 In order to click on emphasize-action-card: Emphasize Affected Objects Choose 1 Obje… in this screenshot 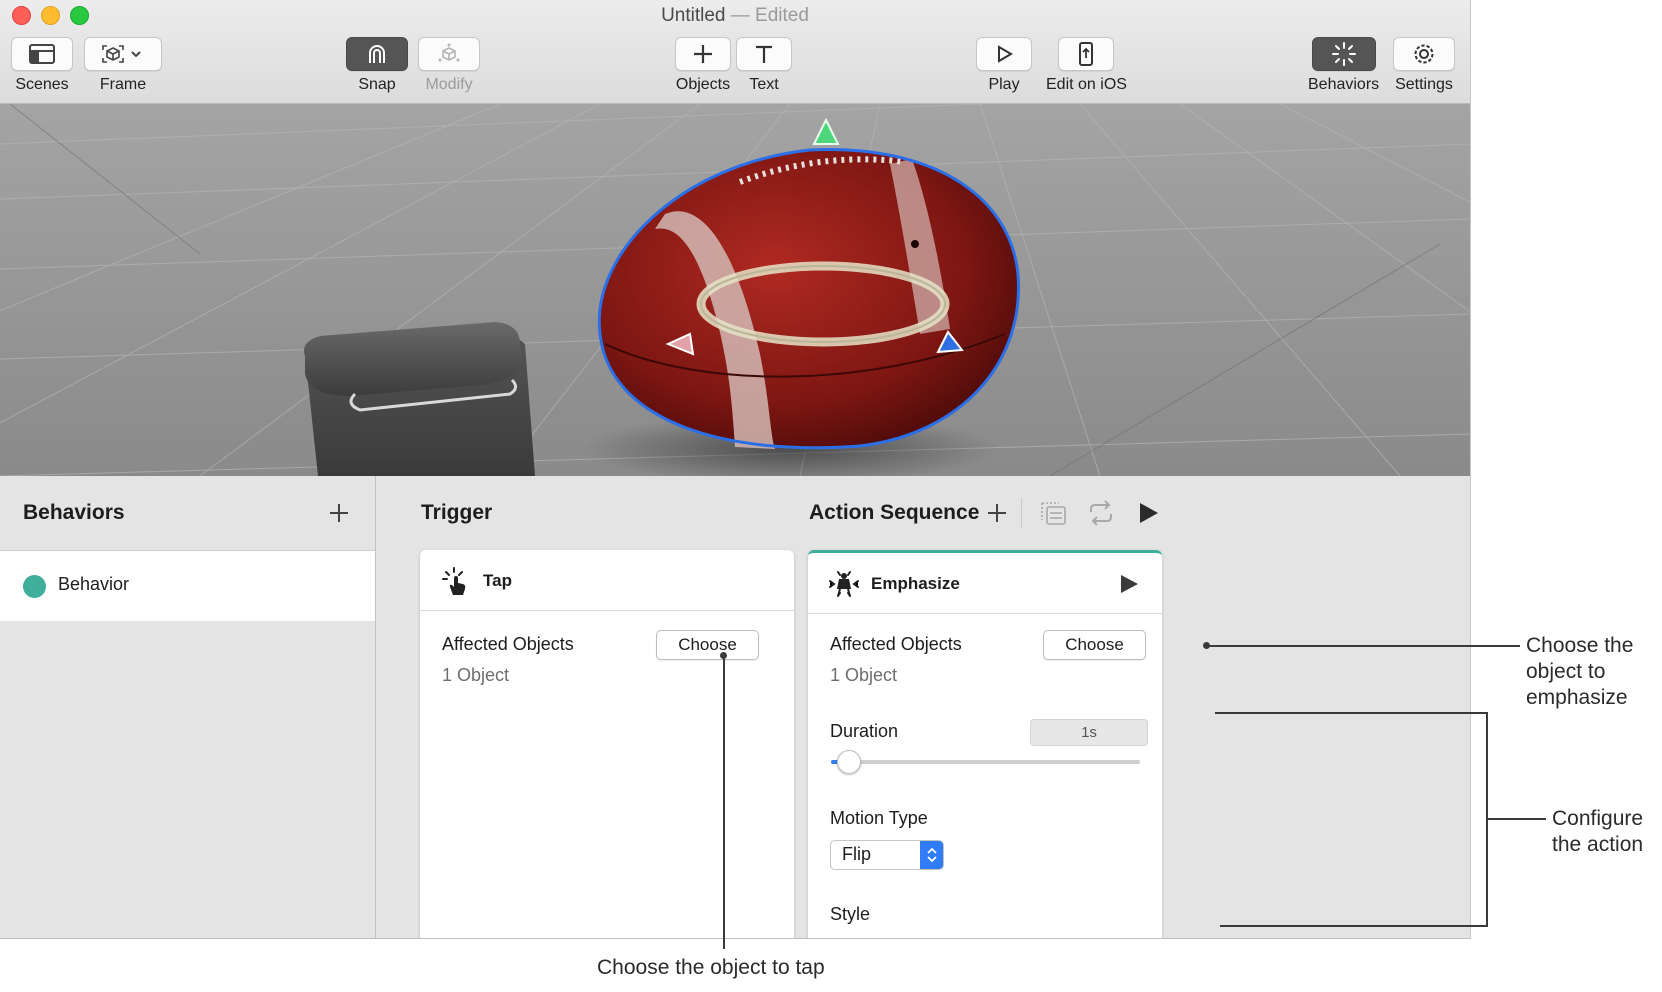, I will do `click(985, 744)`.